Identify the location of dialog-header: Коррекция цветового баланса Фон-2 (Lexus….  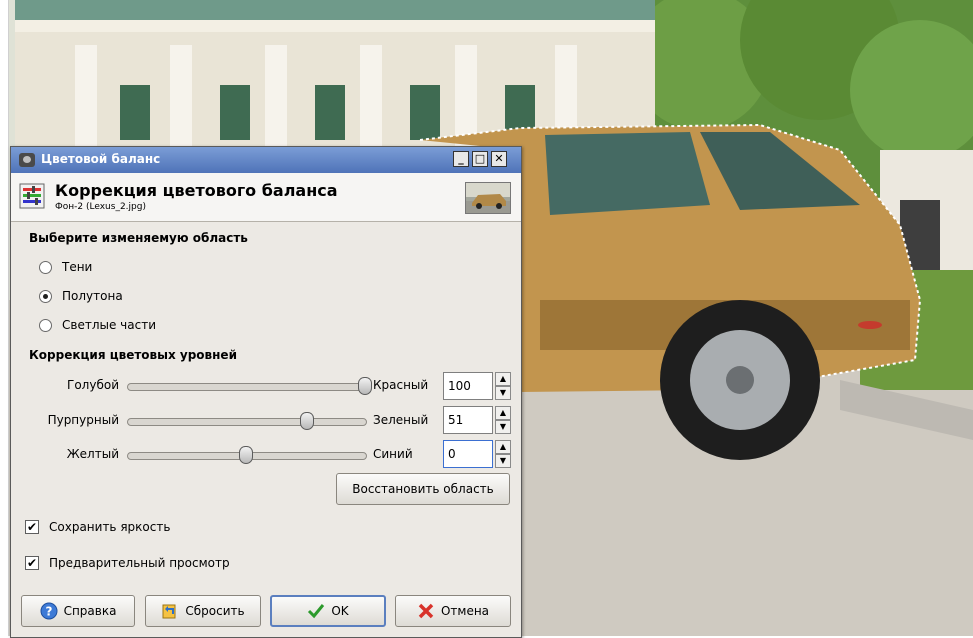
(266, 197).